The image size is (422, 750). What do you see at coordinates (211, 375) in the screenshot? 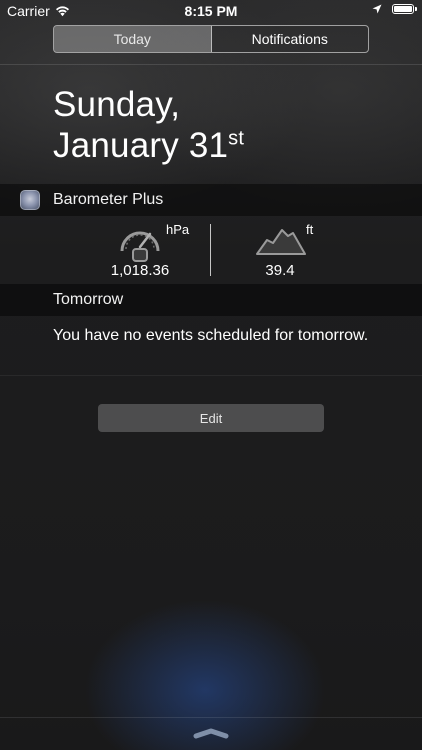
I see `events-divider` at bounding box center [211, 375].